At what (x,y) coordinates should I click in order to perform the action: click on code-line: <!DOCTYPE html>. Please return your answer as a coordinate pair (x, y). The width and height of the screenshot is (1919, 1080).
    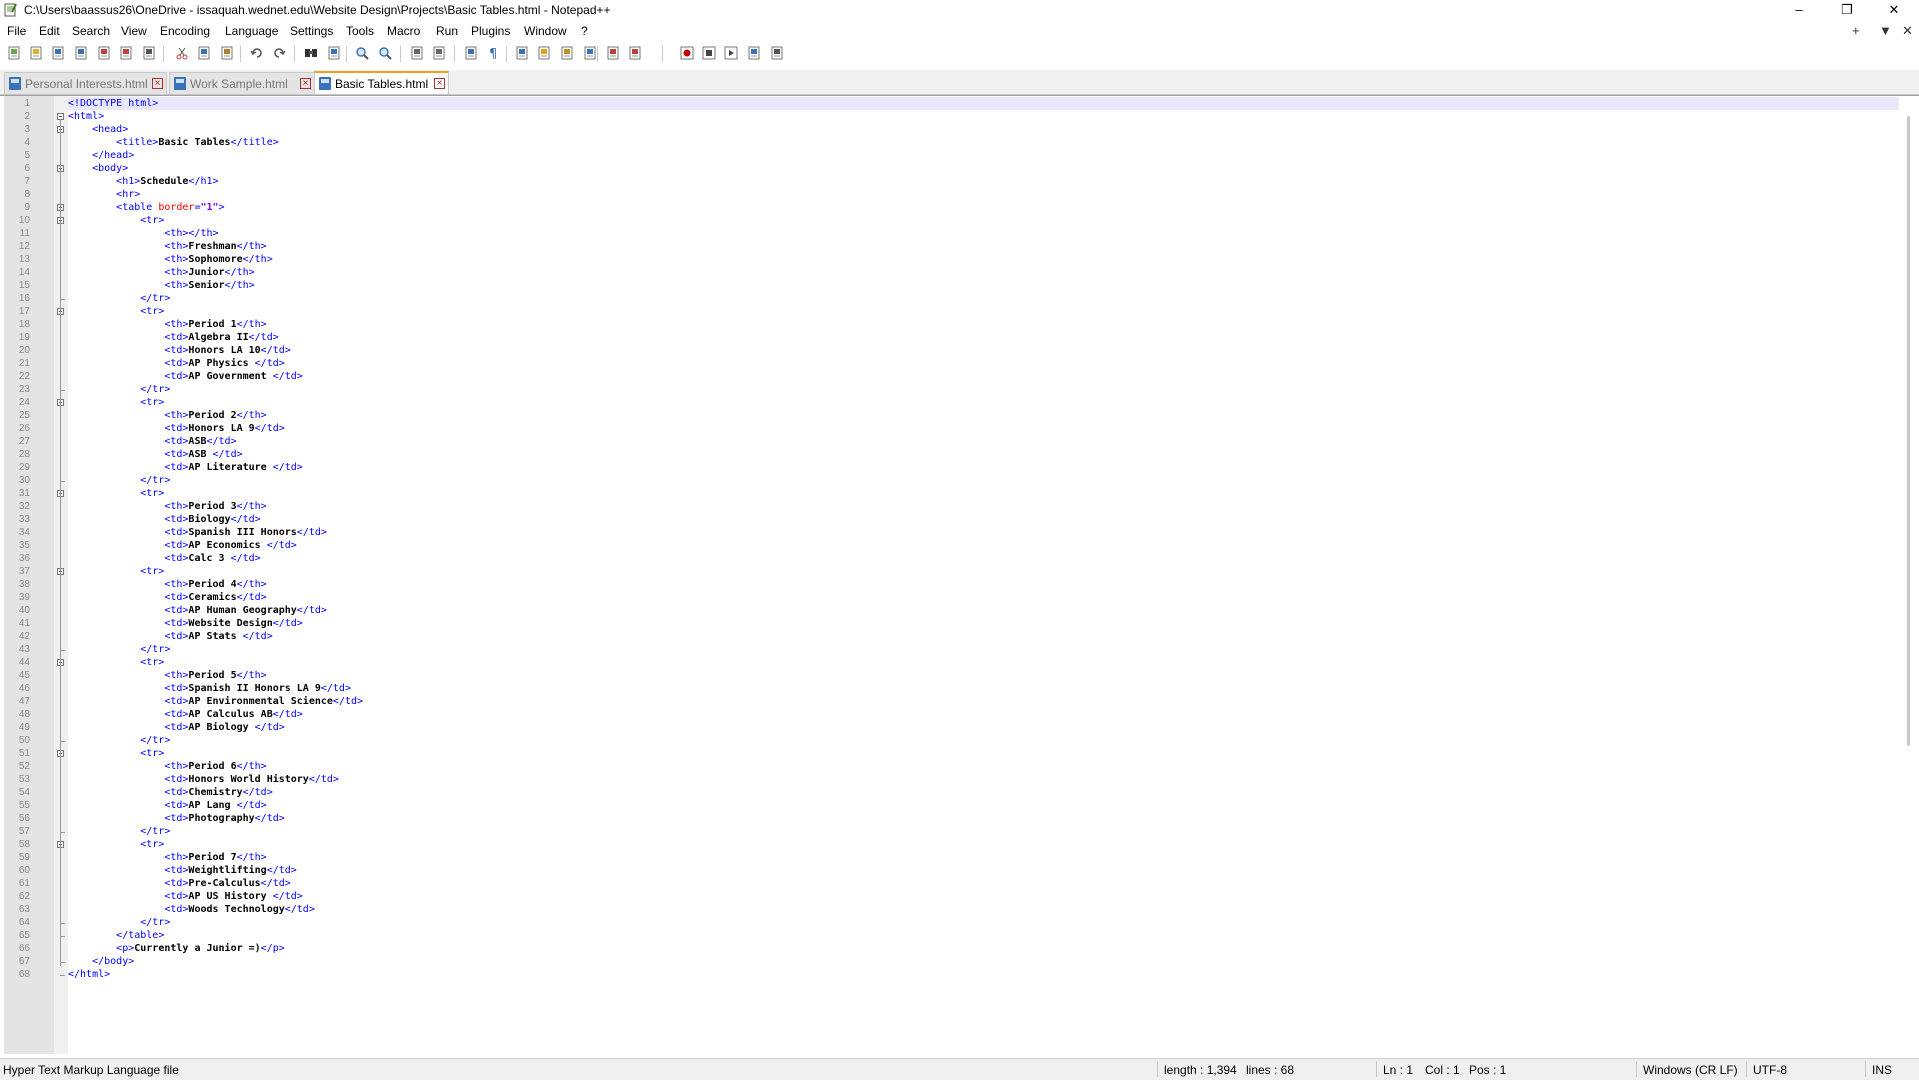
    Looking at the image, I should click on (113, 103).